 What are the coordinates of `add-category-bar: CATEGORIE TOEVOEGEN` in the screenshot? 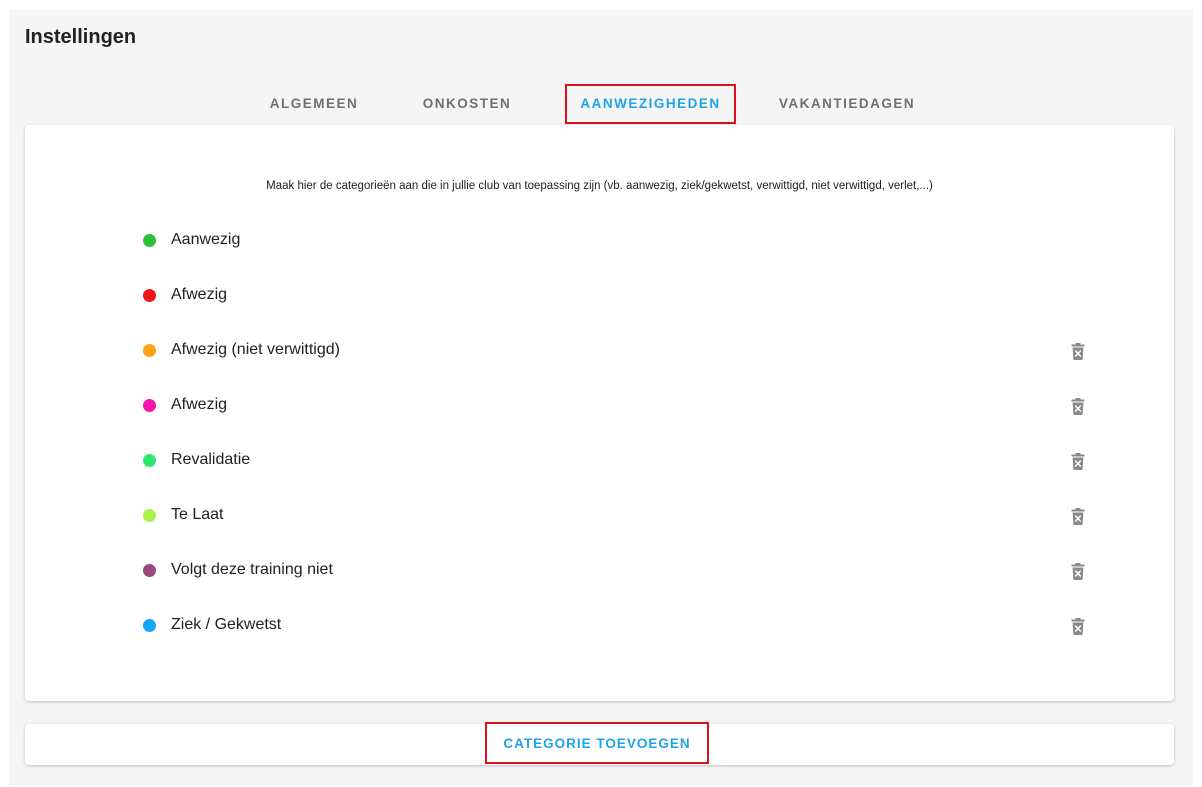 It's located at (599, 743).